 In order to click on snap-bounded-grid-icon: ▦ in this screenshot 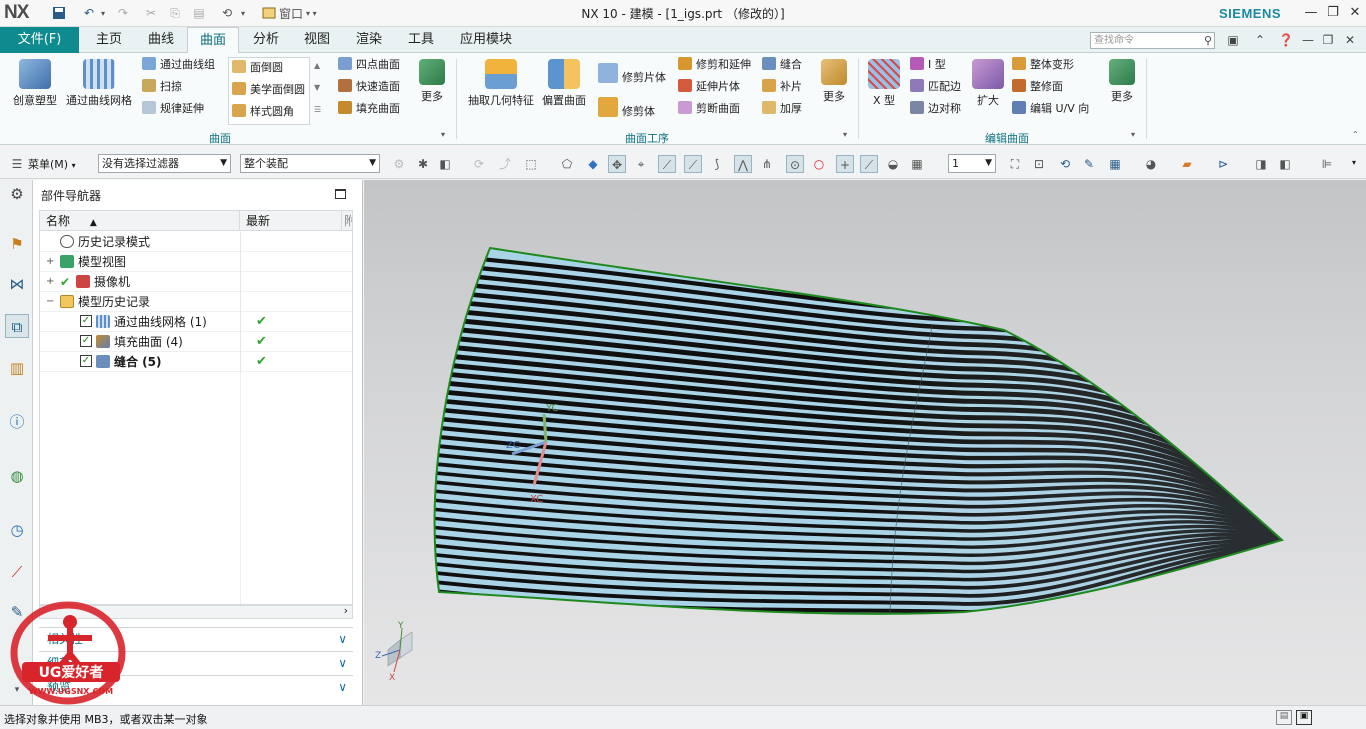, I will do `click(917, 164)`.